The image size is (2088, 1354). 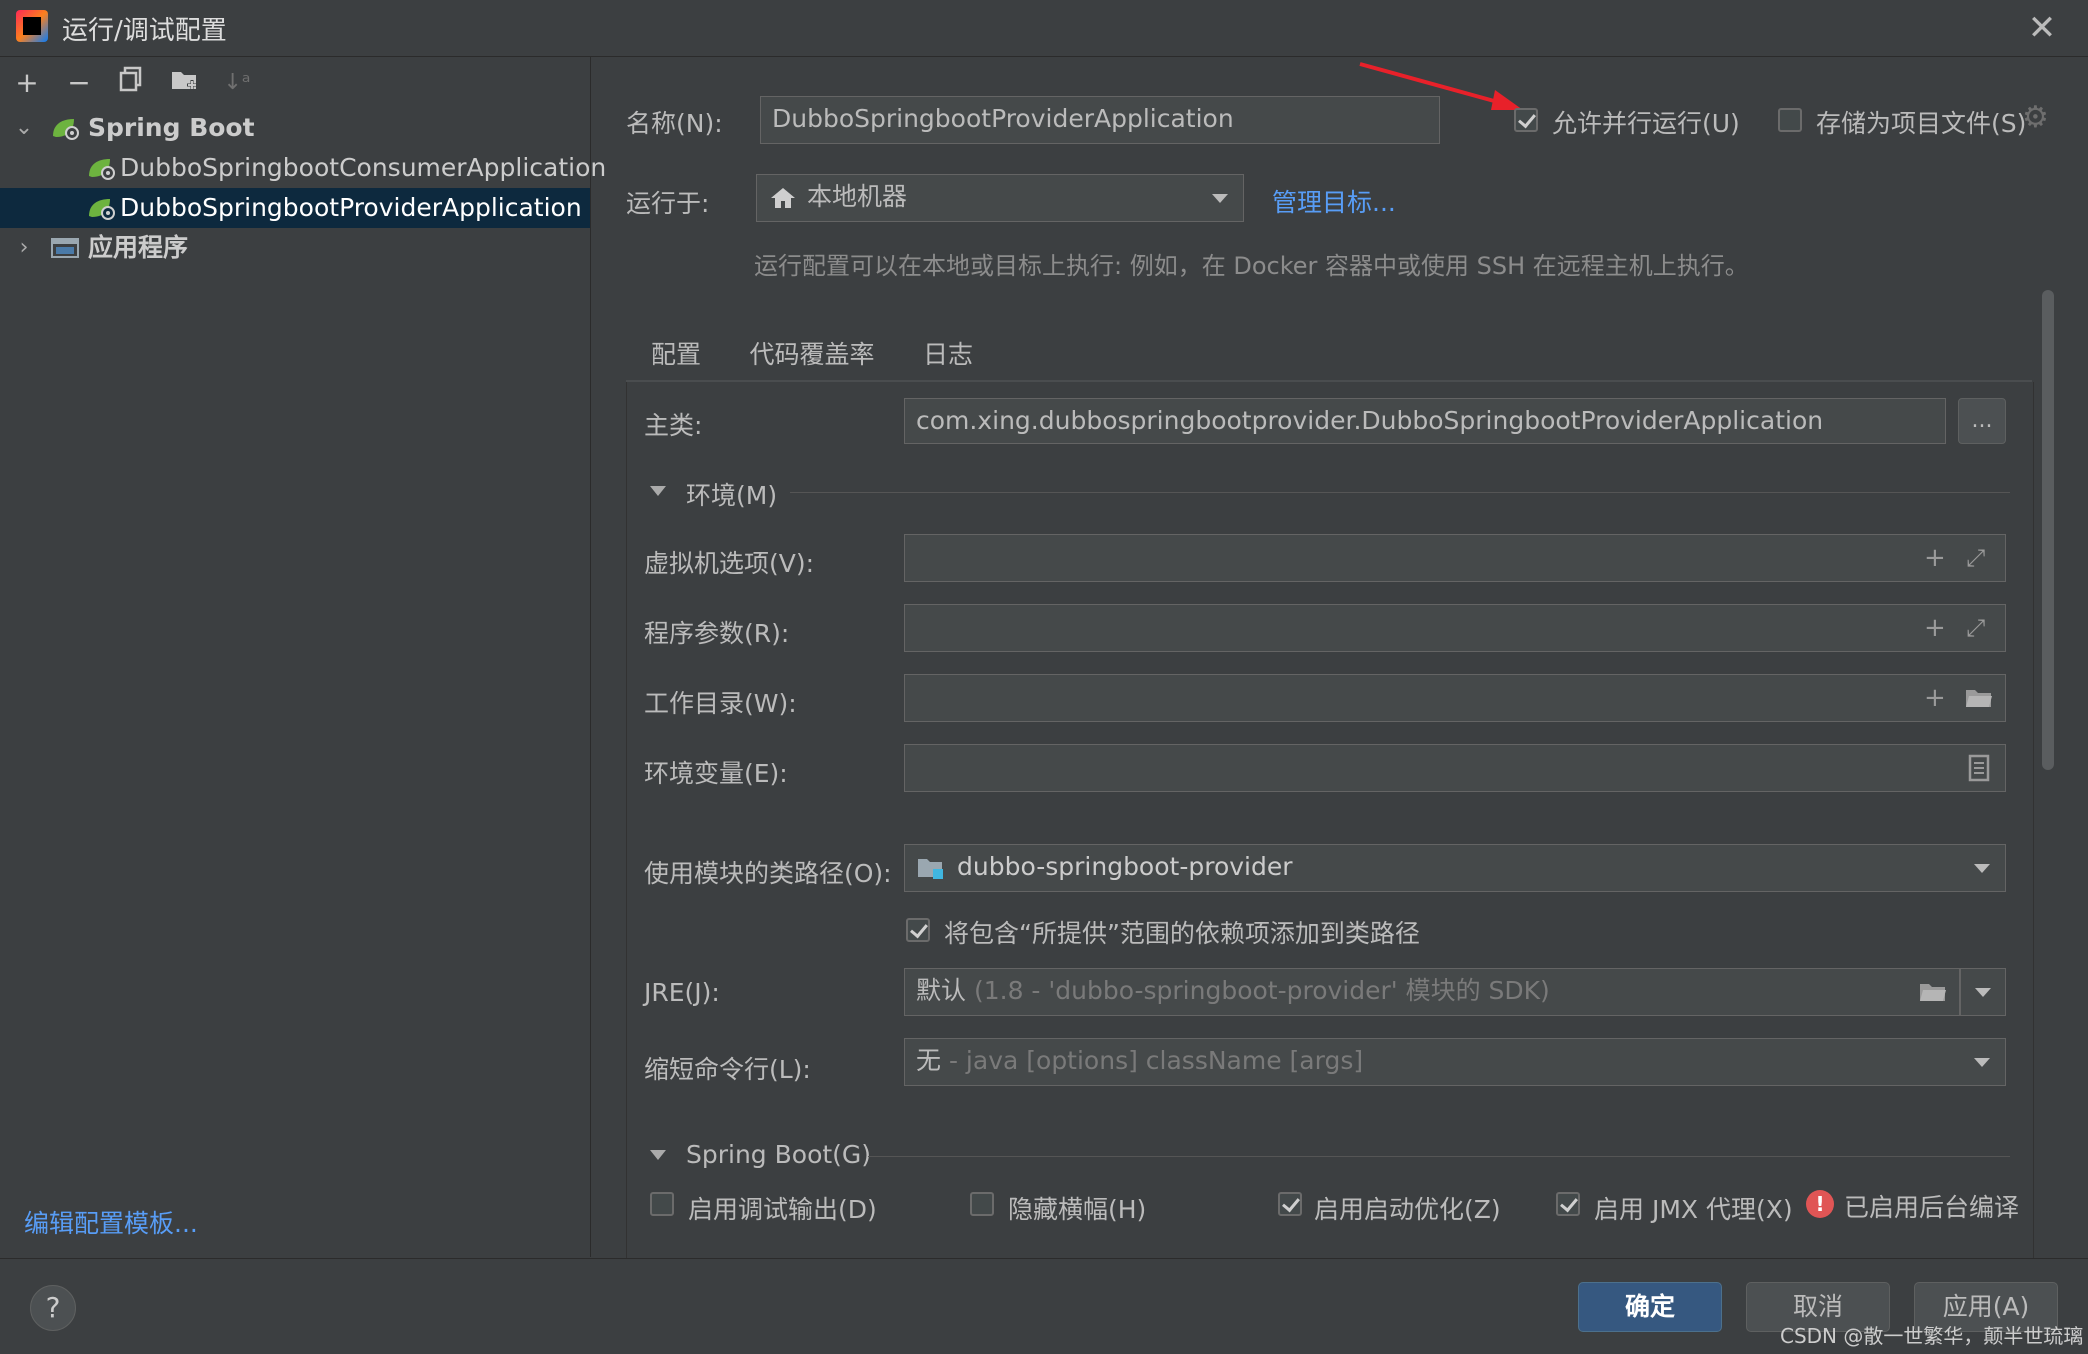 What do you see at coordinates (778, 1154) in the screenshot?
I see `springboot-section-title: Spring Boot(G)` at bounding box center [778, 1154].